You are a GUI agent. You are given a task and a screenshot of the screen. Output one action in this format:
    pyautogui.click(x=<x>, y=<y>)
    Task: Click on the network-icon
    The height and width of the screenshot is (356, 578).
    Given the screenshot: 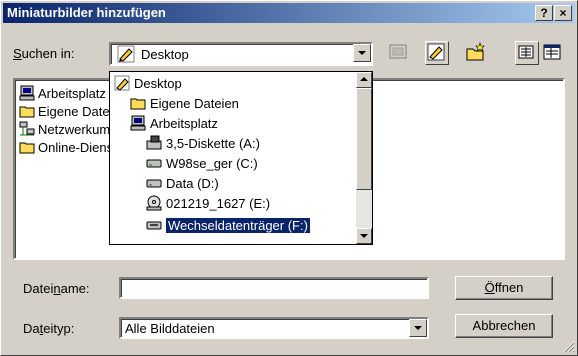 What is the action you would take?
    pyautogui.click(x=27, y=129)
    